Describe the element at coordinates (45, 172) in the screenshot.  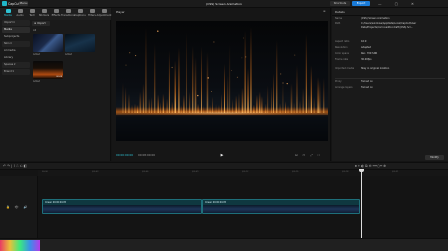
I see `ruler-tick-label: 00:00` at that location.